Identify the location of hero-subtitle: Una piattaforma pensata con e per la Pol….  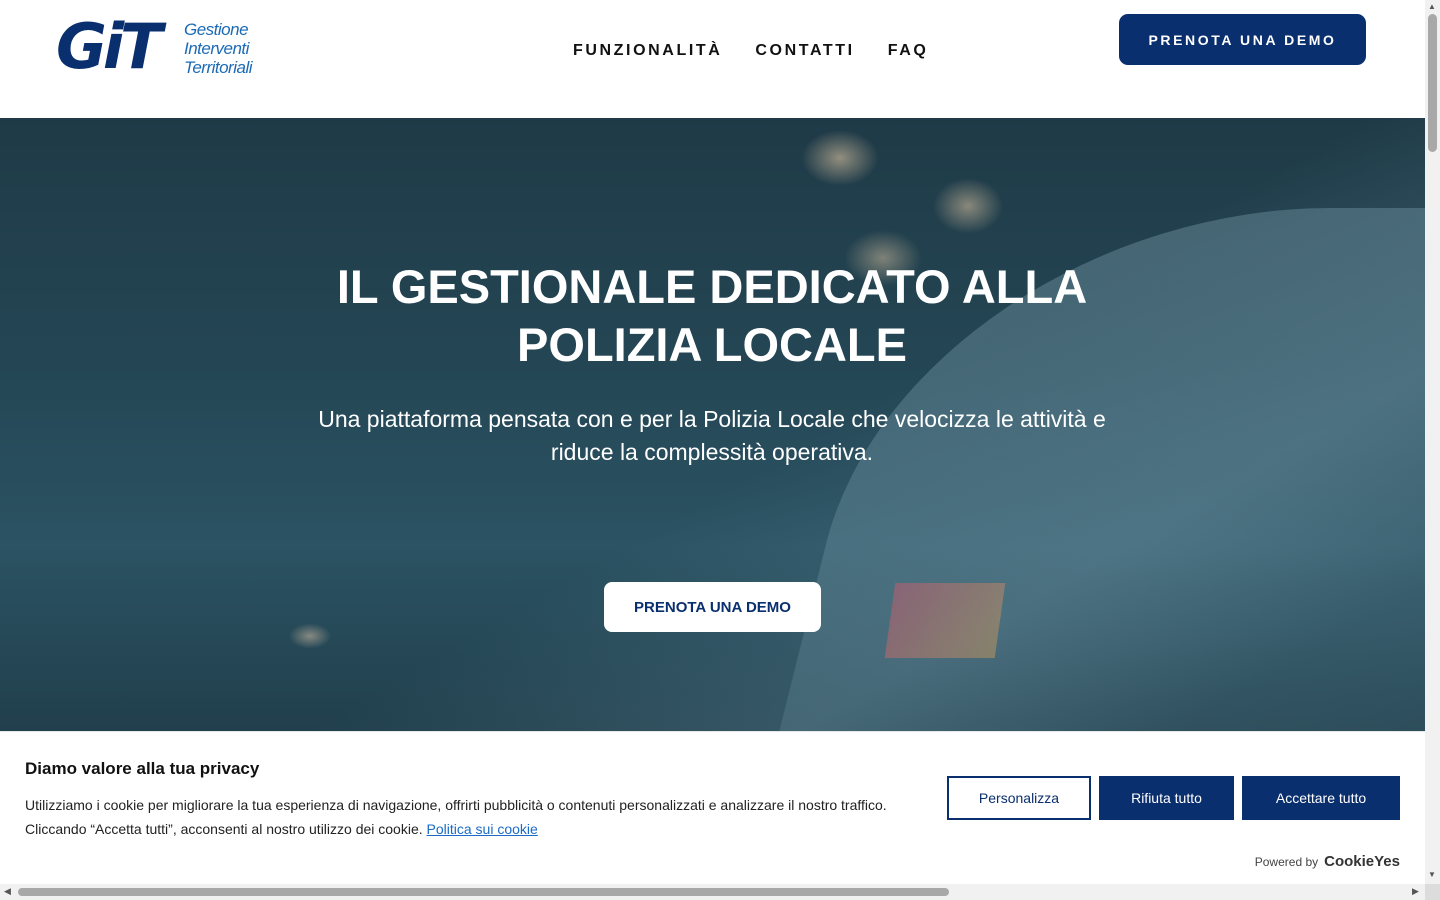
(712, 436).